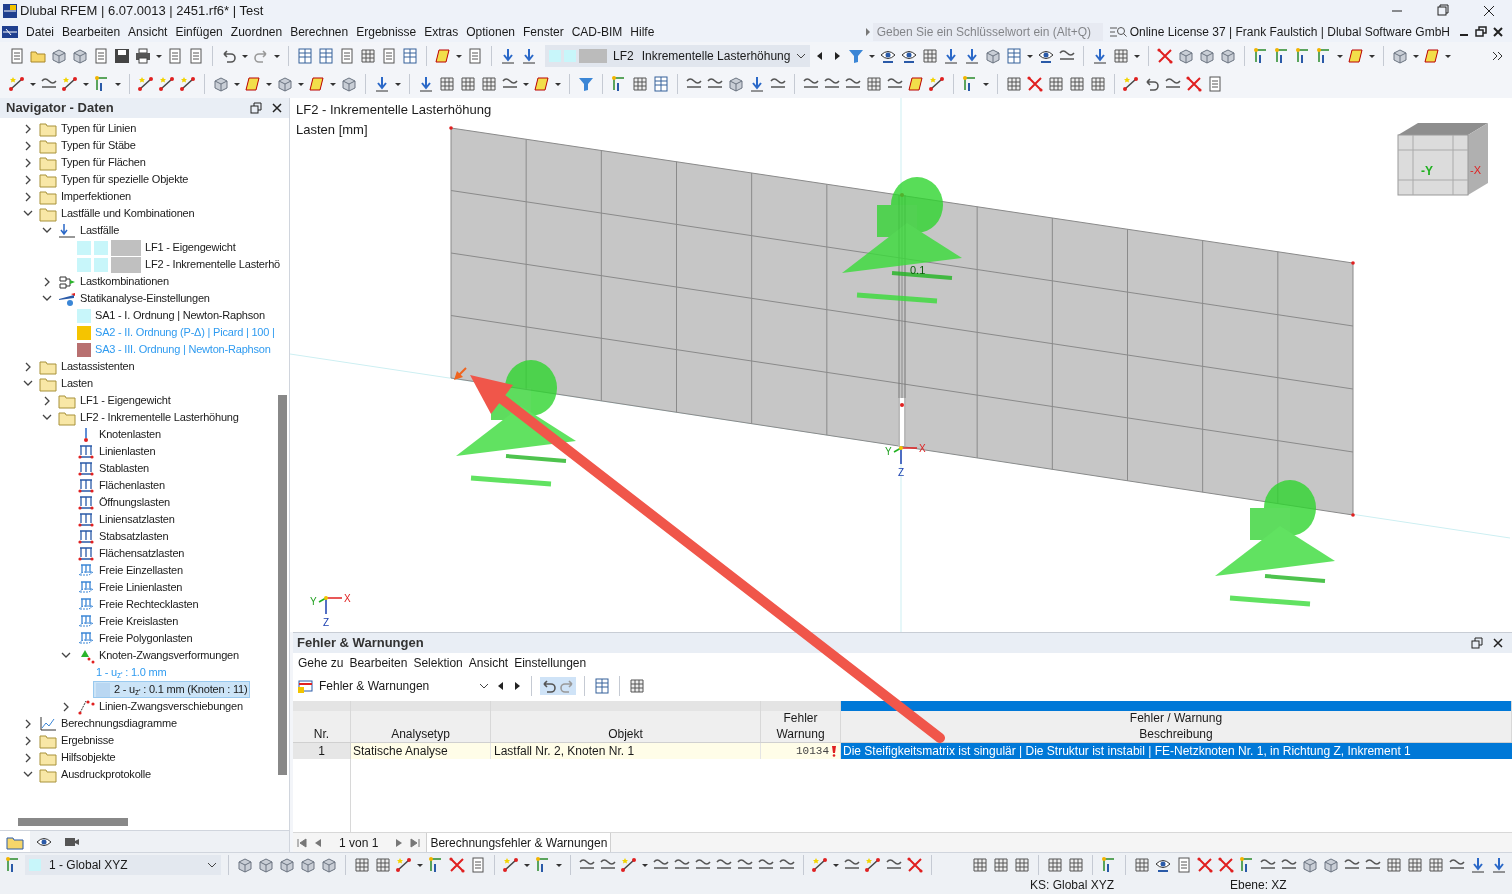 The height and width of the screenshot is (894, 1512). I want to click on tree-item: Typen für Stäbe, so click(87, 145).